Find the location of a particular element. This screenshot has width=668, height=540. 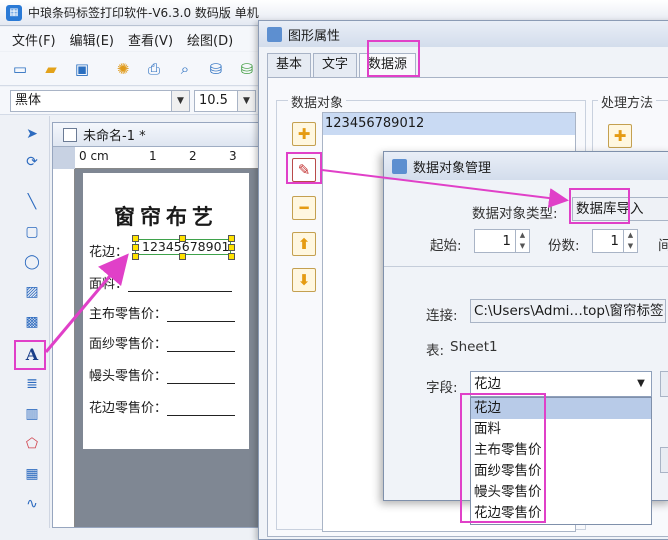

label-field-row: 面纱零售价： is located at coordinates (162, 342).